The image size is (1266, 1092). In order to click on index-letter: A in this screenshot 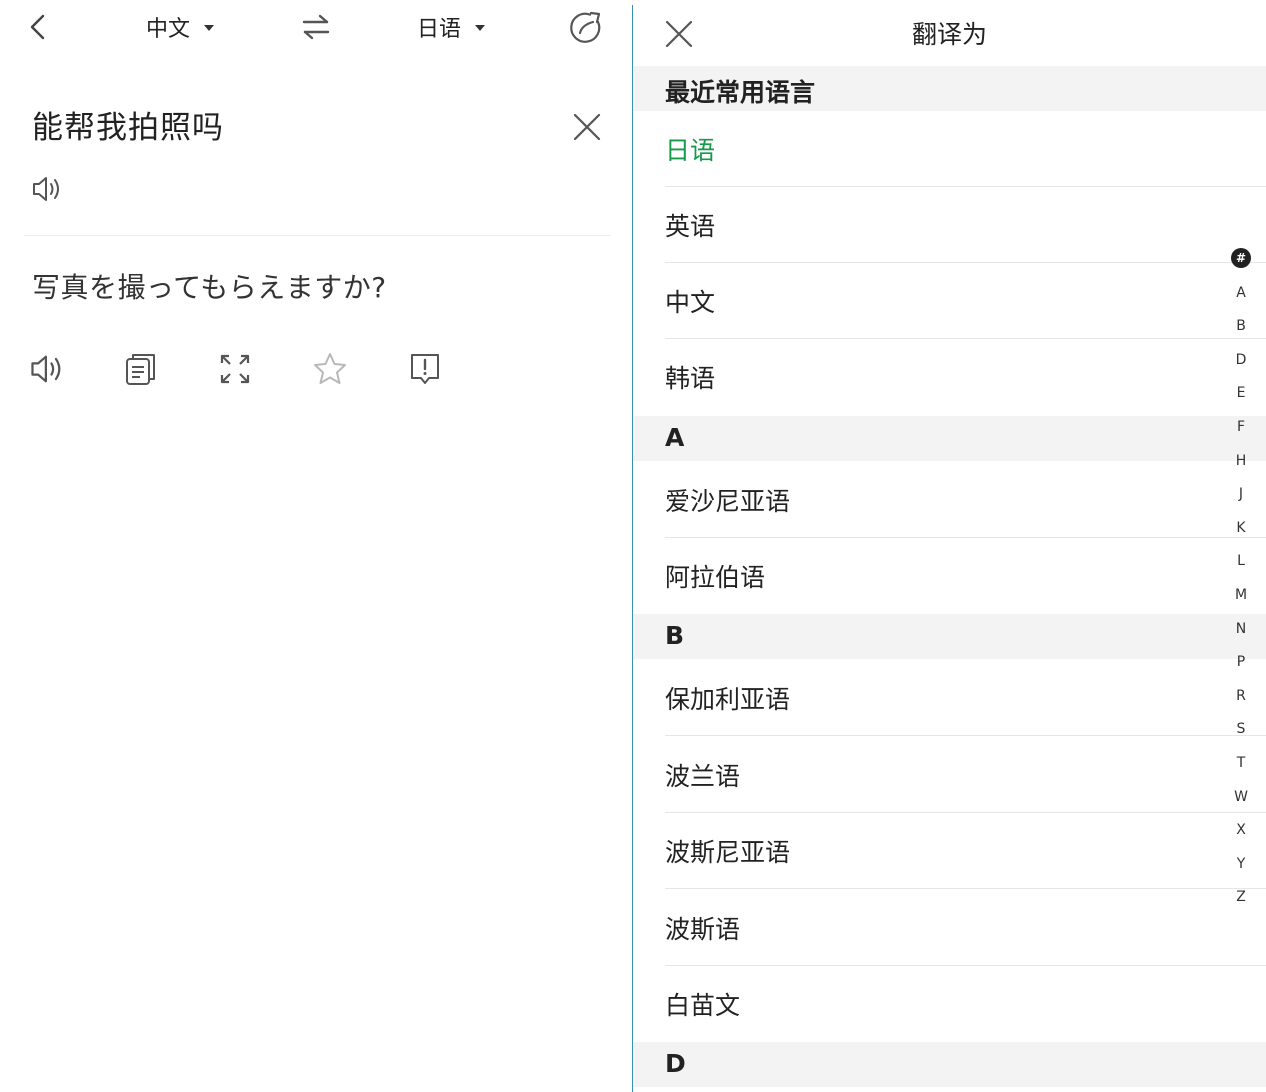, I will do `click(1241, 299)`.